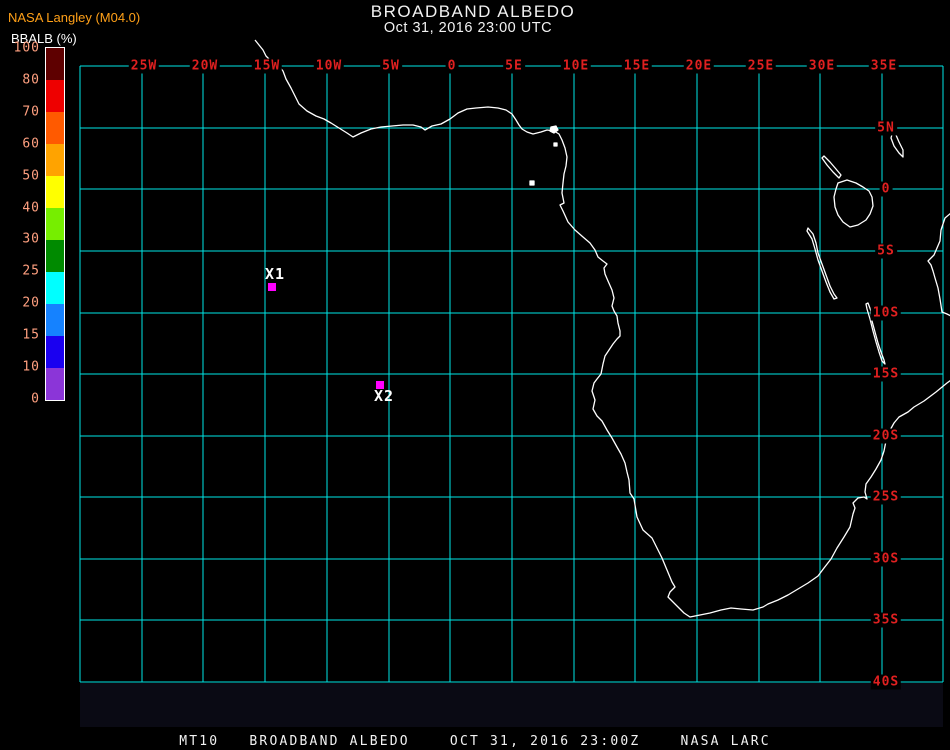 This screenshot has width=950, height=750. Describe the element at coordinates (272, 287) in the screenshot. I see `site-marker-square` at that location.